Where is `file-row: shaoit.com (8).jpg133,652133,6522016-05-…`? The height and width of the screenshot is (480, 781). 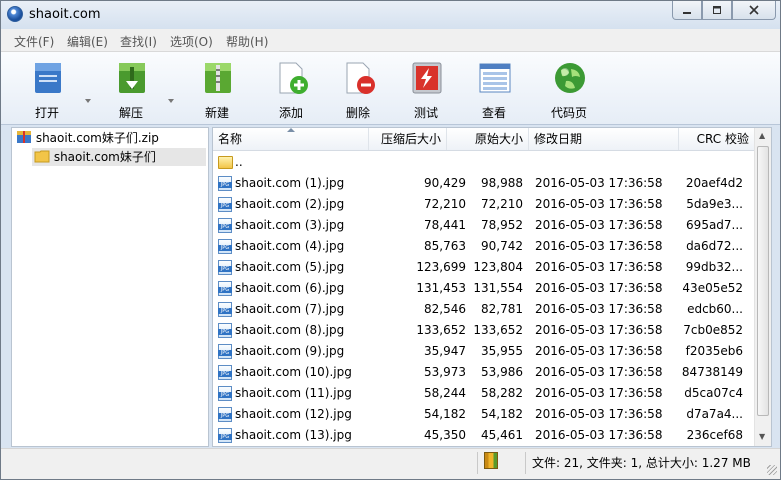
file-row: shaoit.com (8).jpg133,652133,6522016-05-… is located at coordinates (483, 330).